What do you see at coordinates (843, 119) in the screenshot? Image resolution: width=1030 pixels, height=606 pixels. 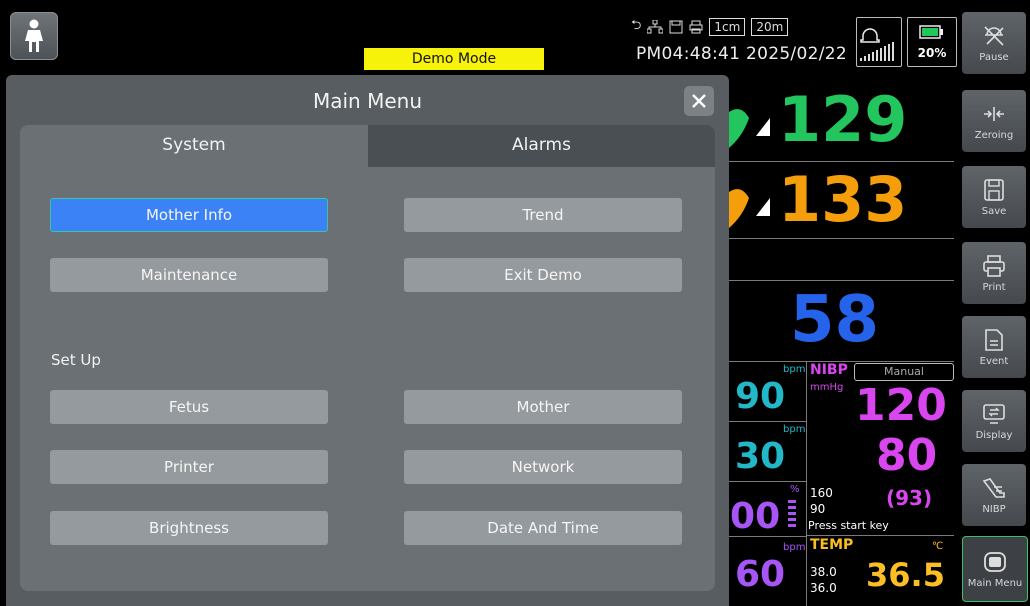 I see `fhr1-value: 129` at bounding box center [843, 119].